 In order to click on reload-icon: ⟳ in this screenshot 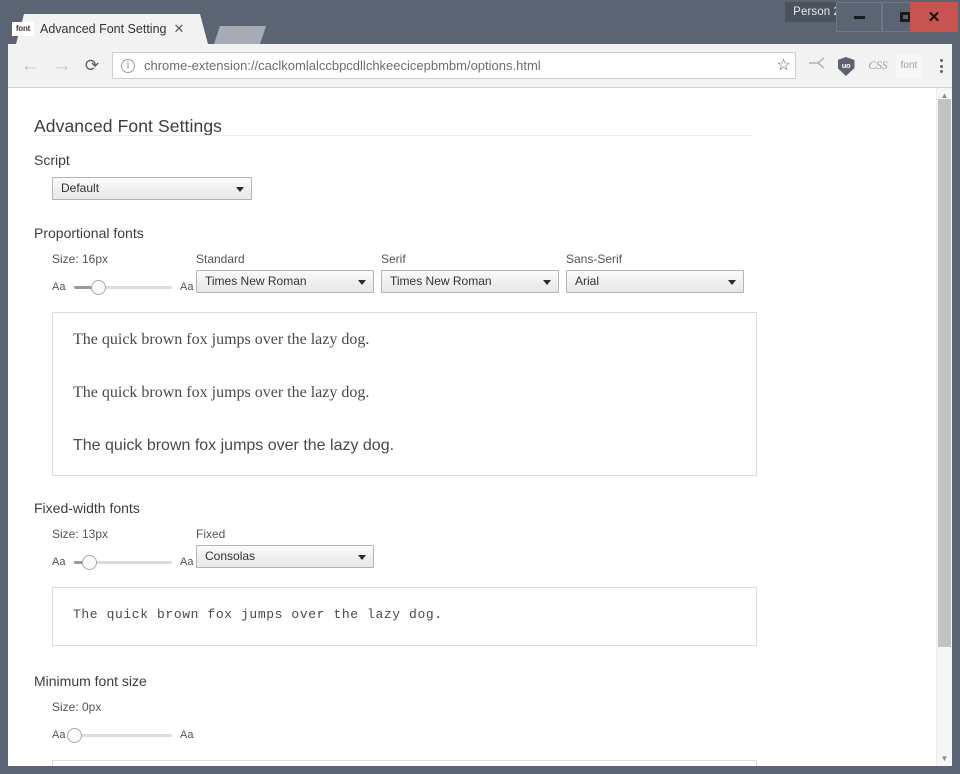, I will do `click(92, 66)`.